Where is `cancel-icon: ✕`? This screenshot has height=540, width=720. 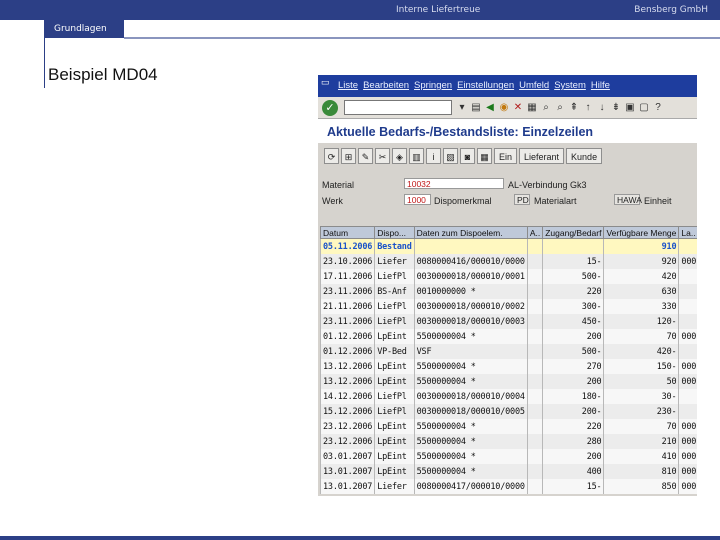 cancel-icon: ✕ is located at coordinates (518, 107).